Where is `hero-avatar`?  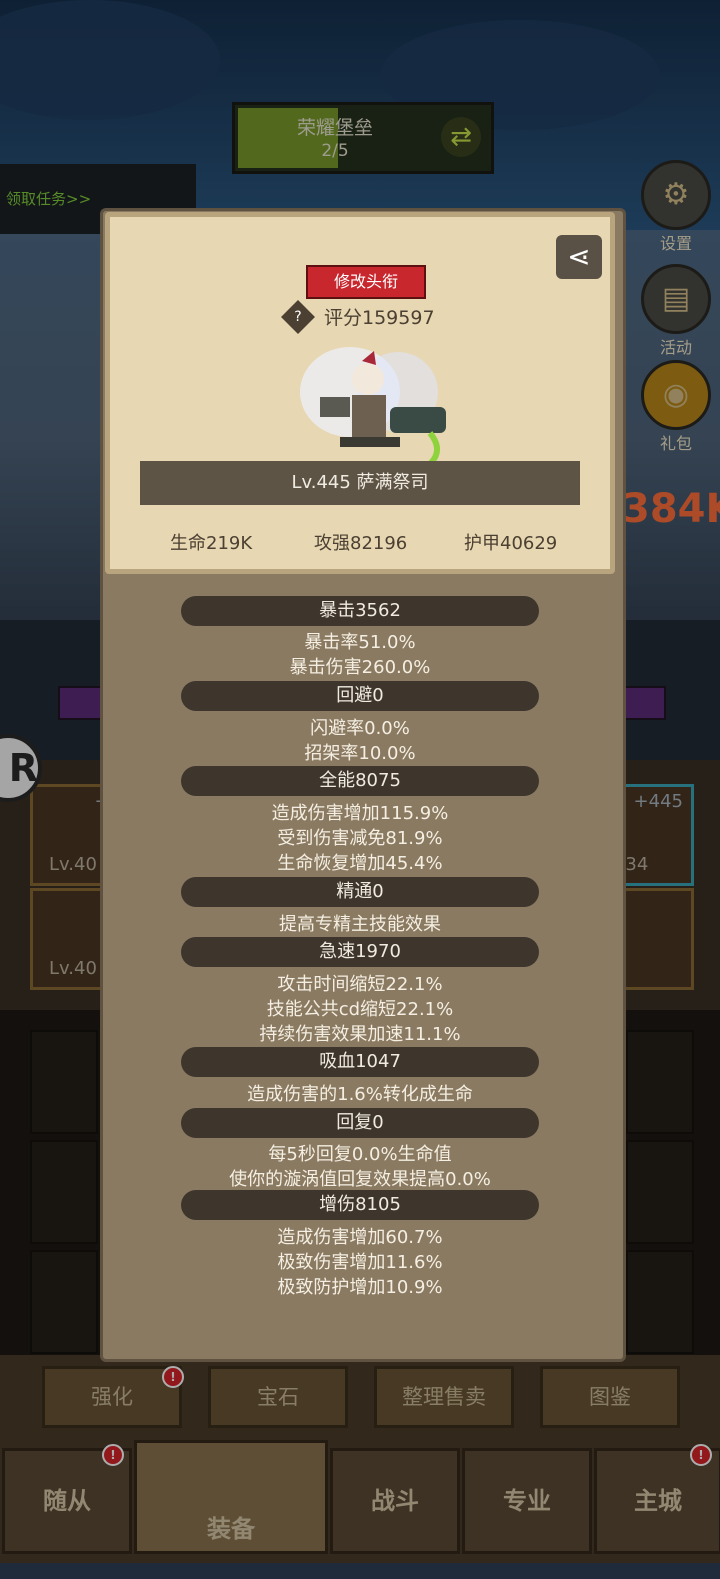
hero-avatar is located at coordinates (373, 410).